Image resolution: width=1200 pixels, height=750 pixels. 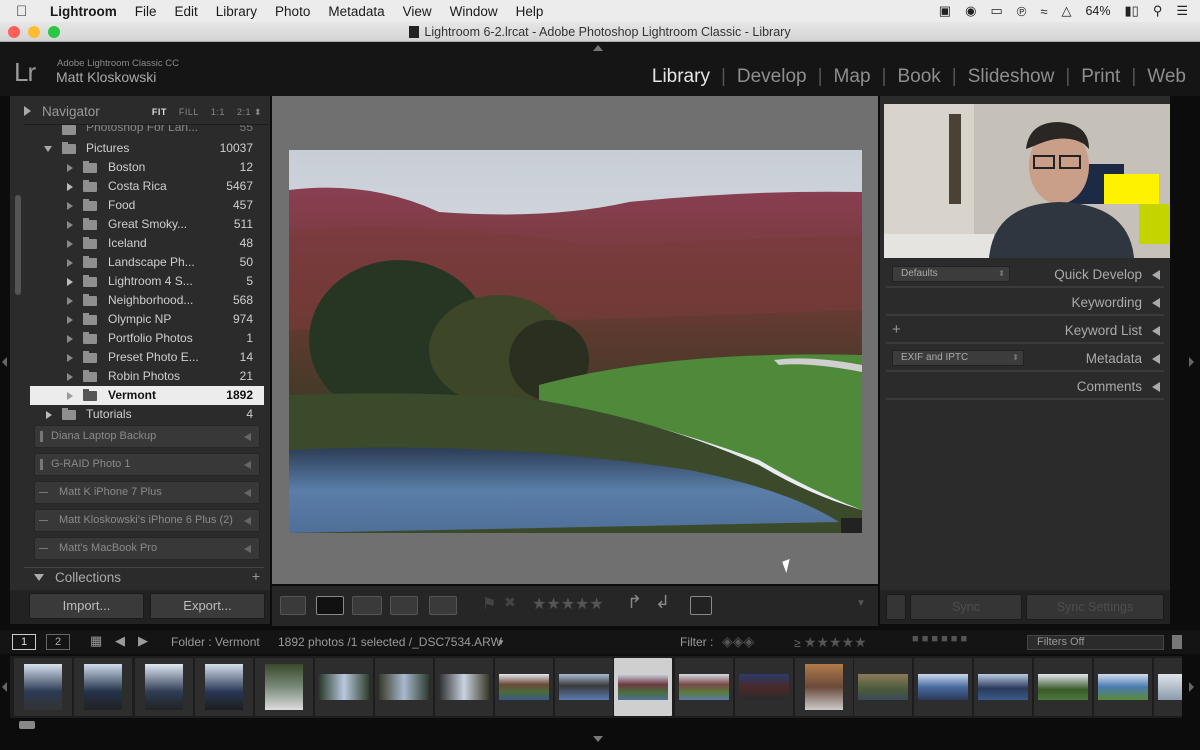 What do you see at coordinates (120, 641) in the screenshot?
I see `back-arrow-icon: ◀` at bounding box center [120, 641].